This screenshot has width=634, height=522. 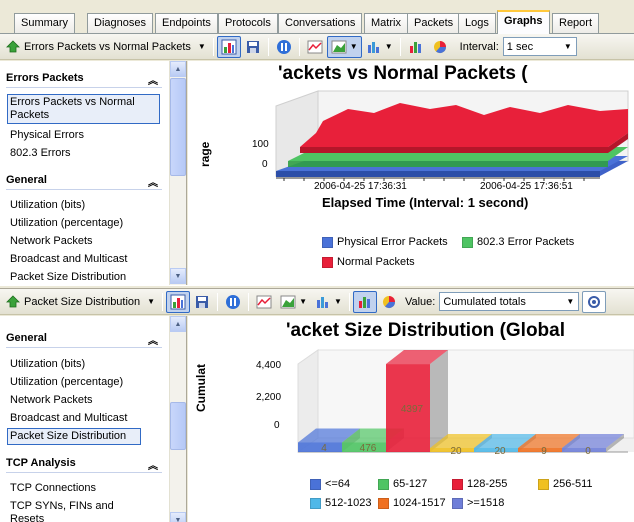 I want to click on bar-<=64, so click(x=320, y=447).